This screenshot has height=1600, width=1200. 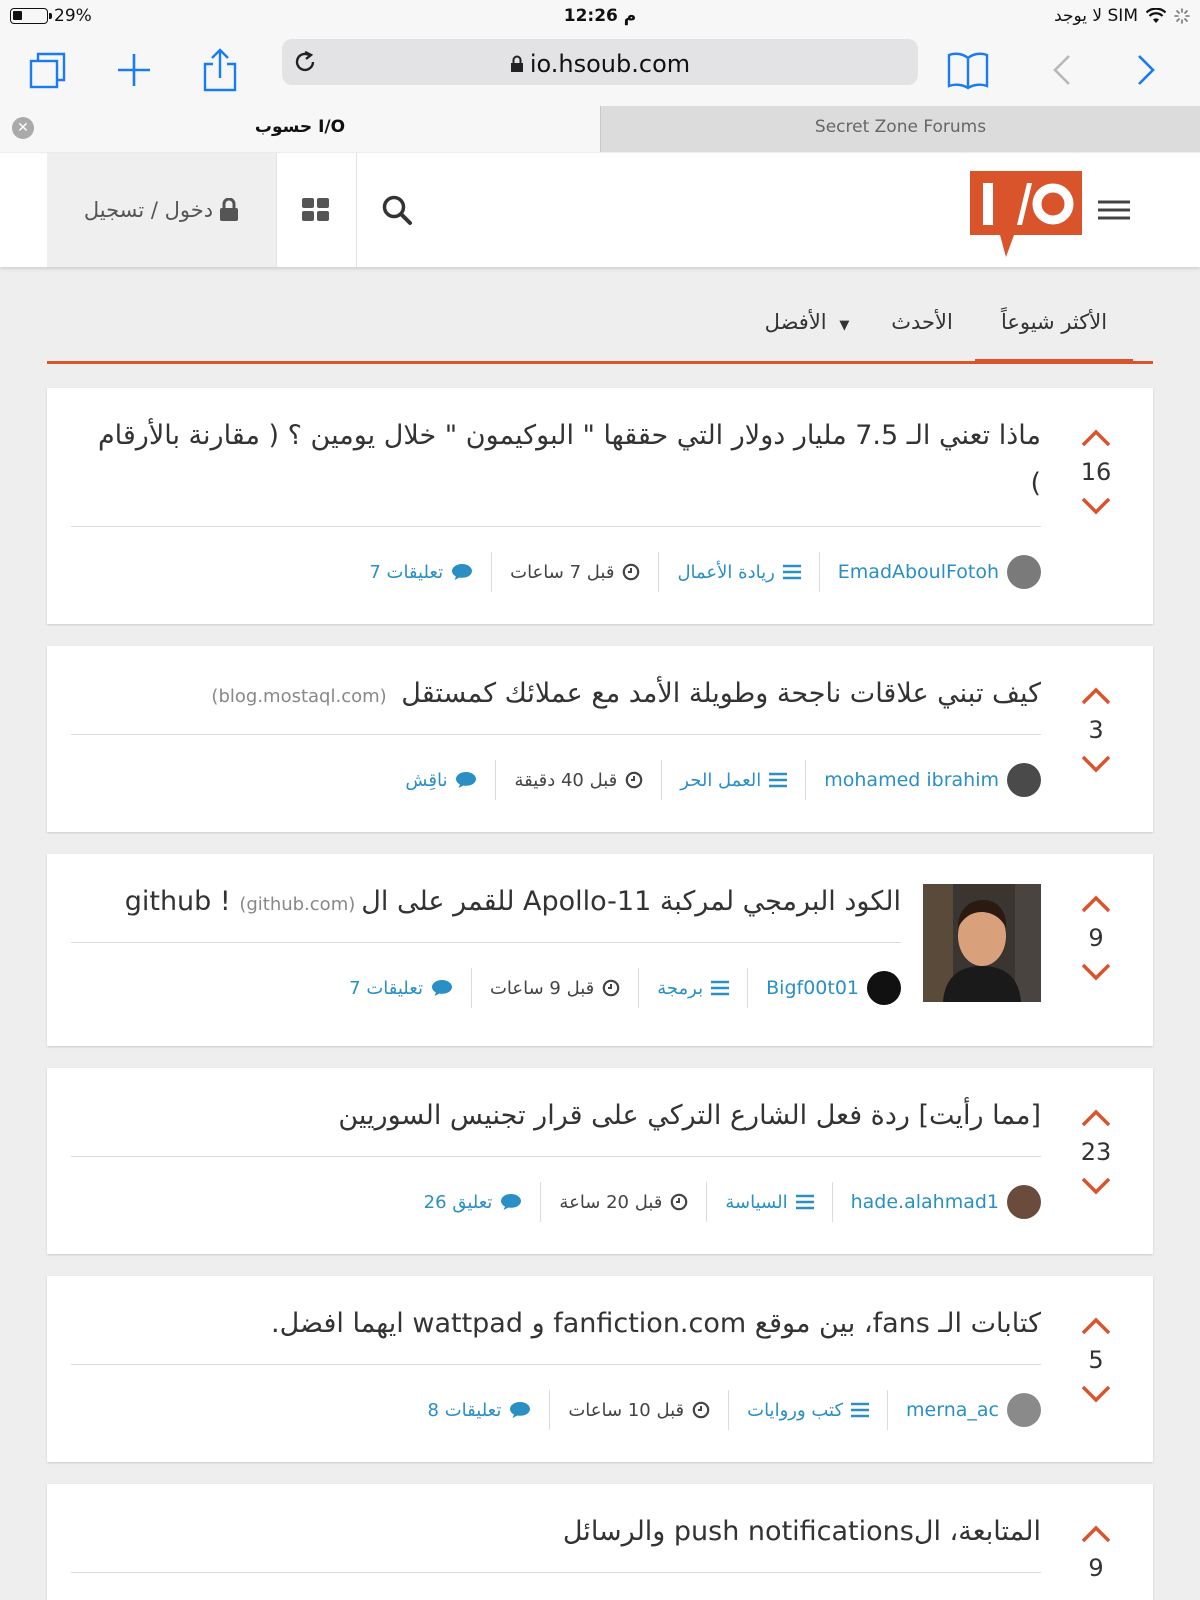 What do you see at coordinates (924, 1202) in the screenshot?
I see `author-name: hade.alahmad1` at bounding box center [924, 1202].